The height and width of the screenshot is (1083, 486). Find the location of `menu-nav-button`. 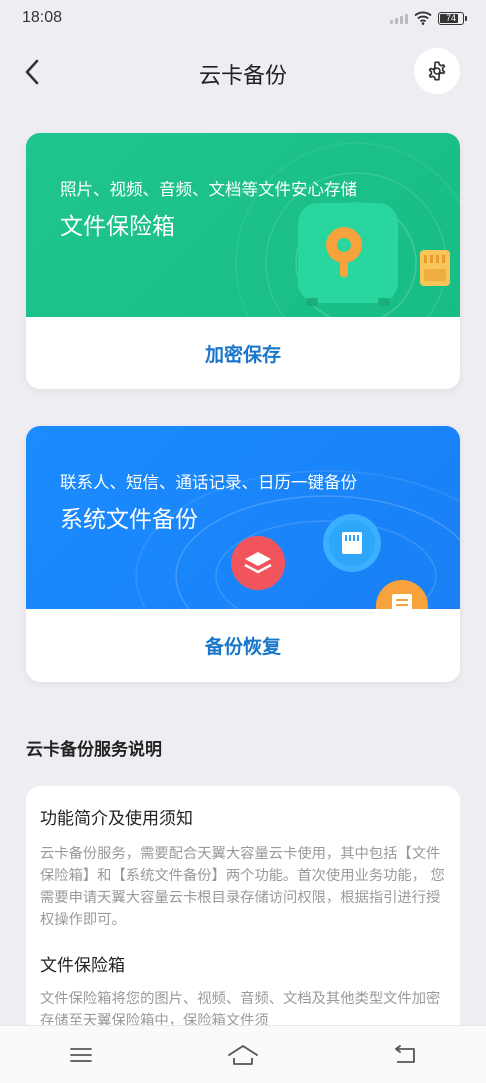

menu-nav-button is located at coordinates (81, 1055).